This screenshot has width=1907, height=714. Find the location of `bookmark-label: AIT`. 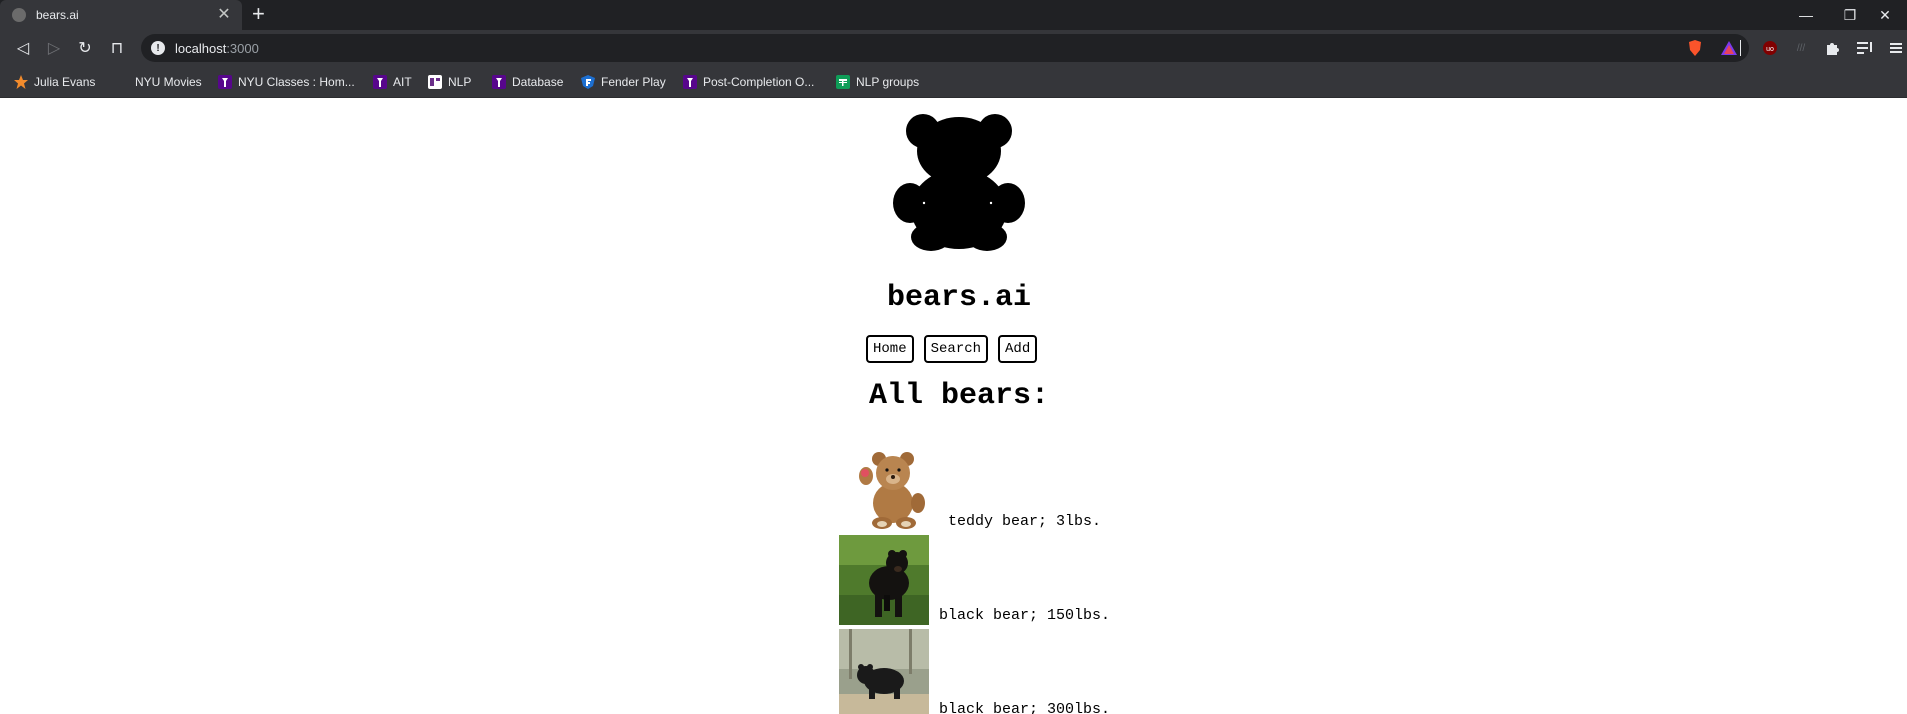

bookmark-label: AIT is located at coordinates (402, 82).